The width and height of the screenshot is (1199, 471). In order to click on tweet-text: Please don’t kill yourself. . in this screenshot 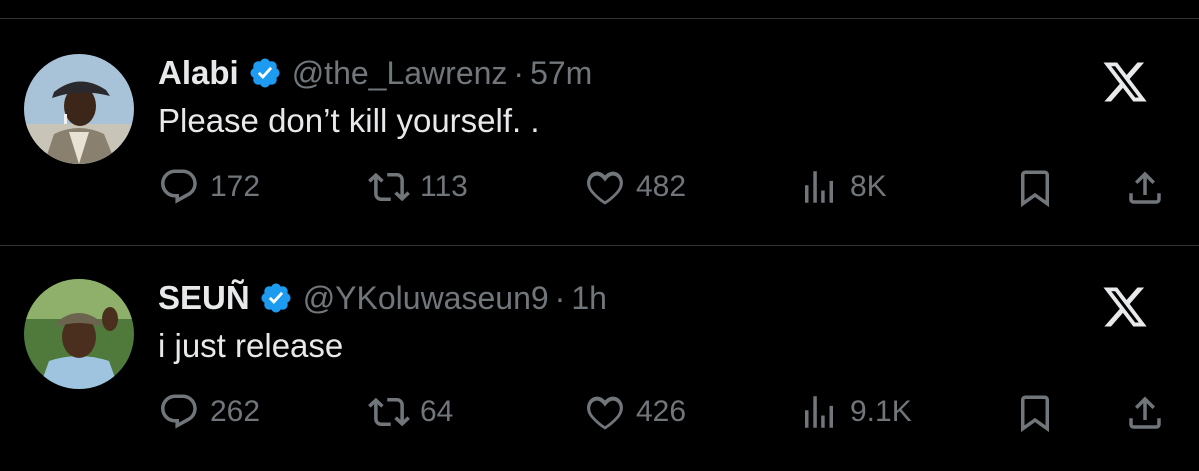, I will do `click(349, 120)`.